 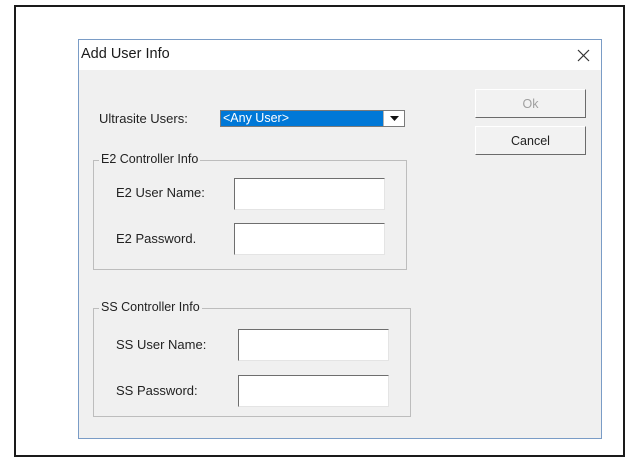 What do you see at coordinates (309, 239) in the screenshot?
I see `e2-password-input` at bounding box center [309, 239].